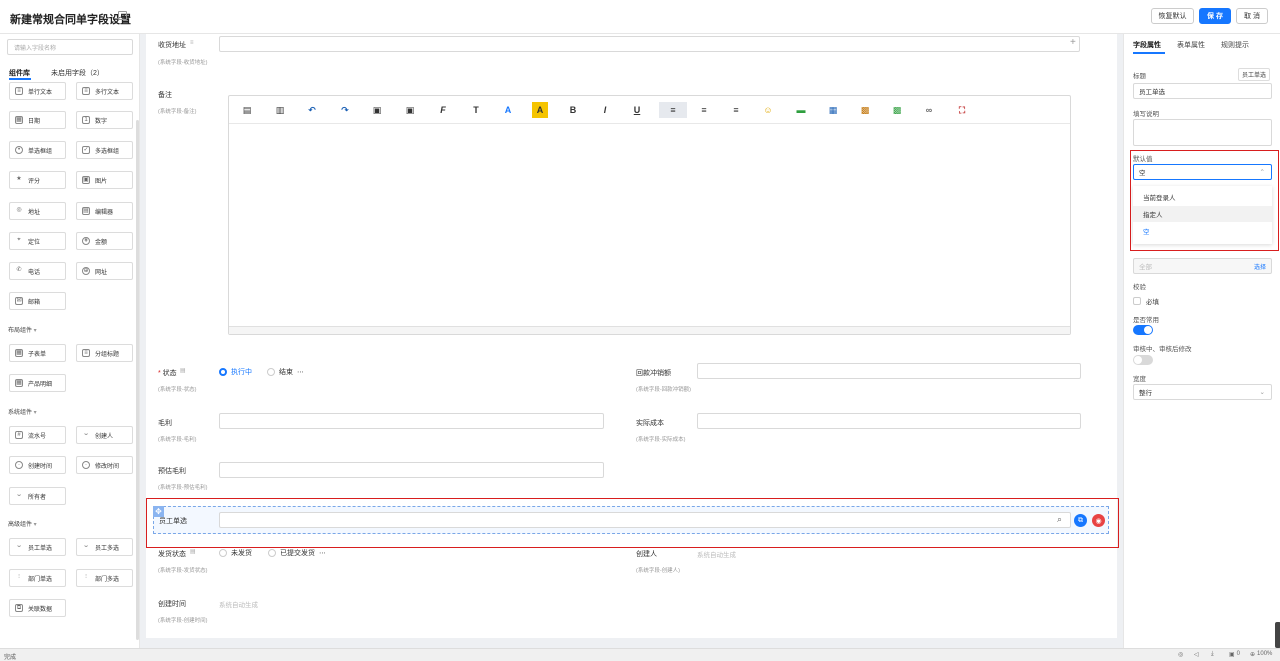 This screenshot has width=1280, height=661. Describe the element at coordinates (104, 91) in the screenshot. I see `comp-multi-text: ≡ 多行文本` at that location.